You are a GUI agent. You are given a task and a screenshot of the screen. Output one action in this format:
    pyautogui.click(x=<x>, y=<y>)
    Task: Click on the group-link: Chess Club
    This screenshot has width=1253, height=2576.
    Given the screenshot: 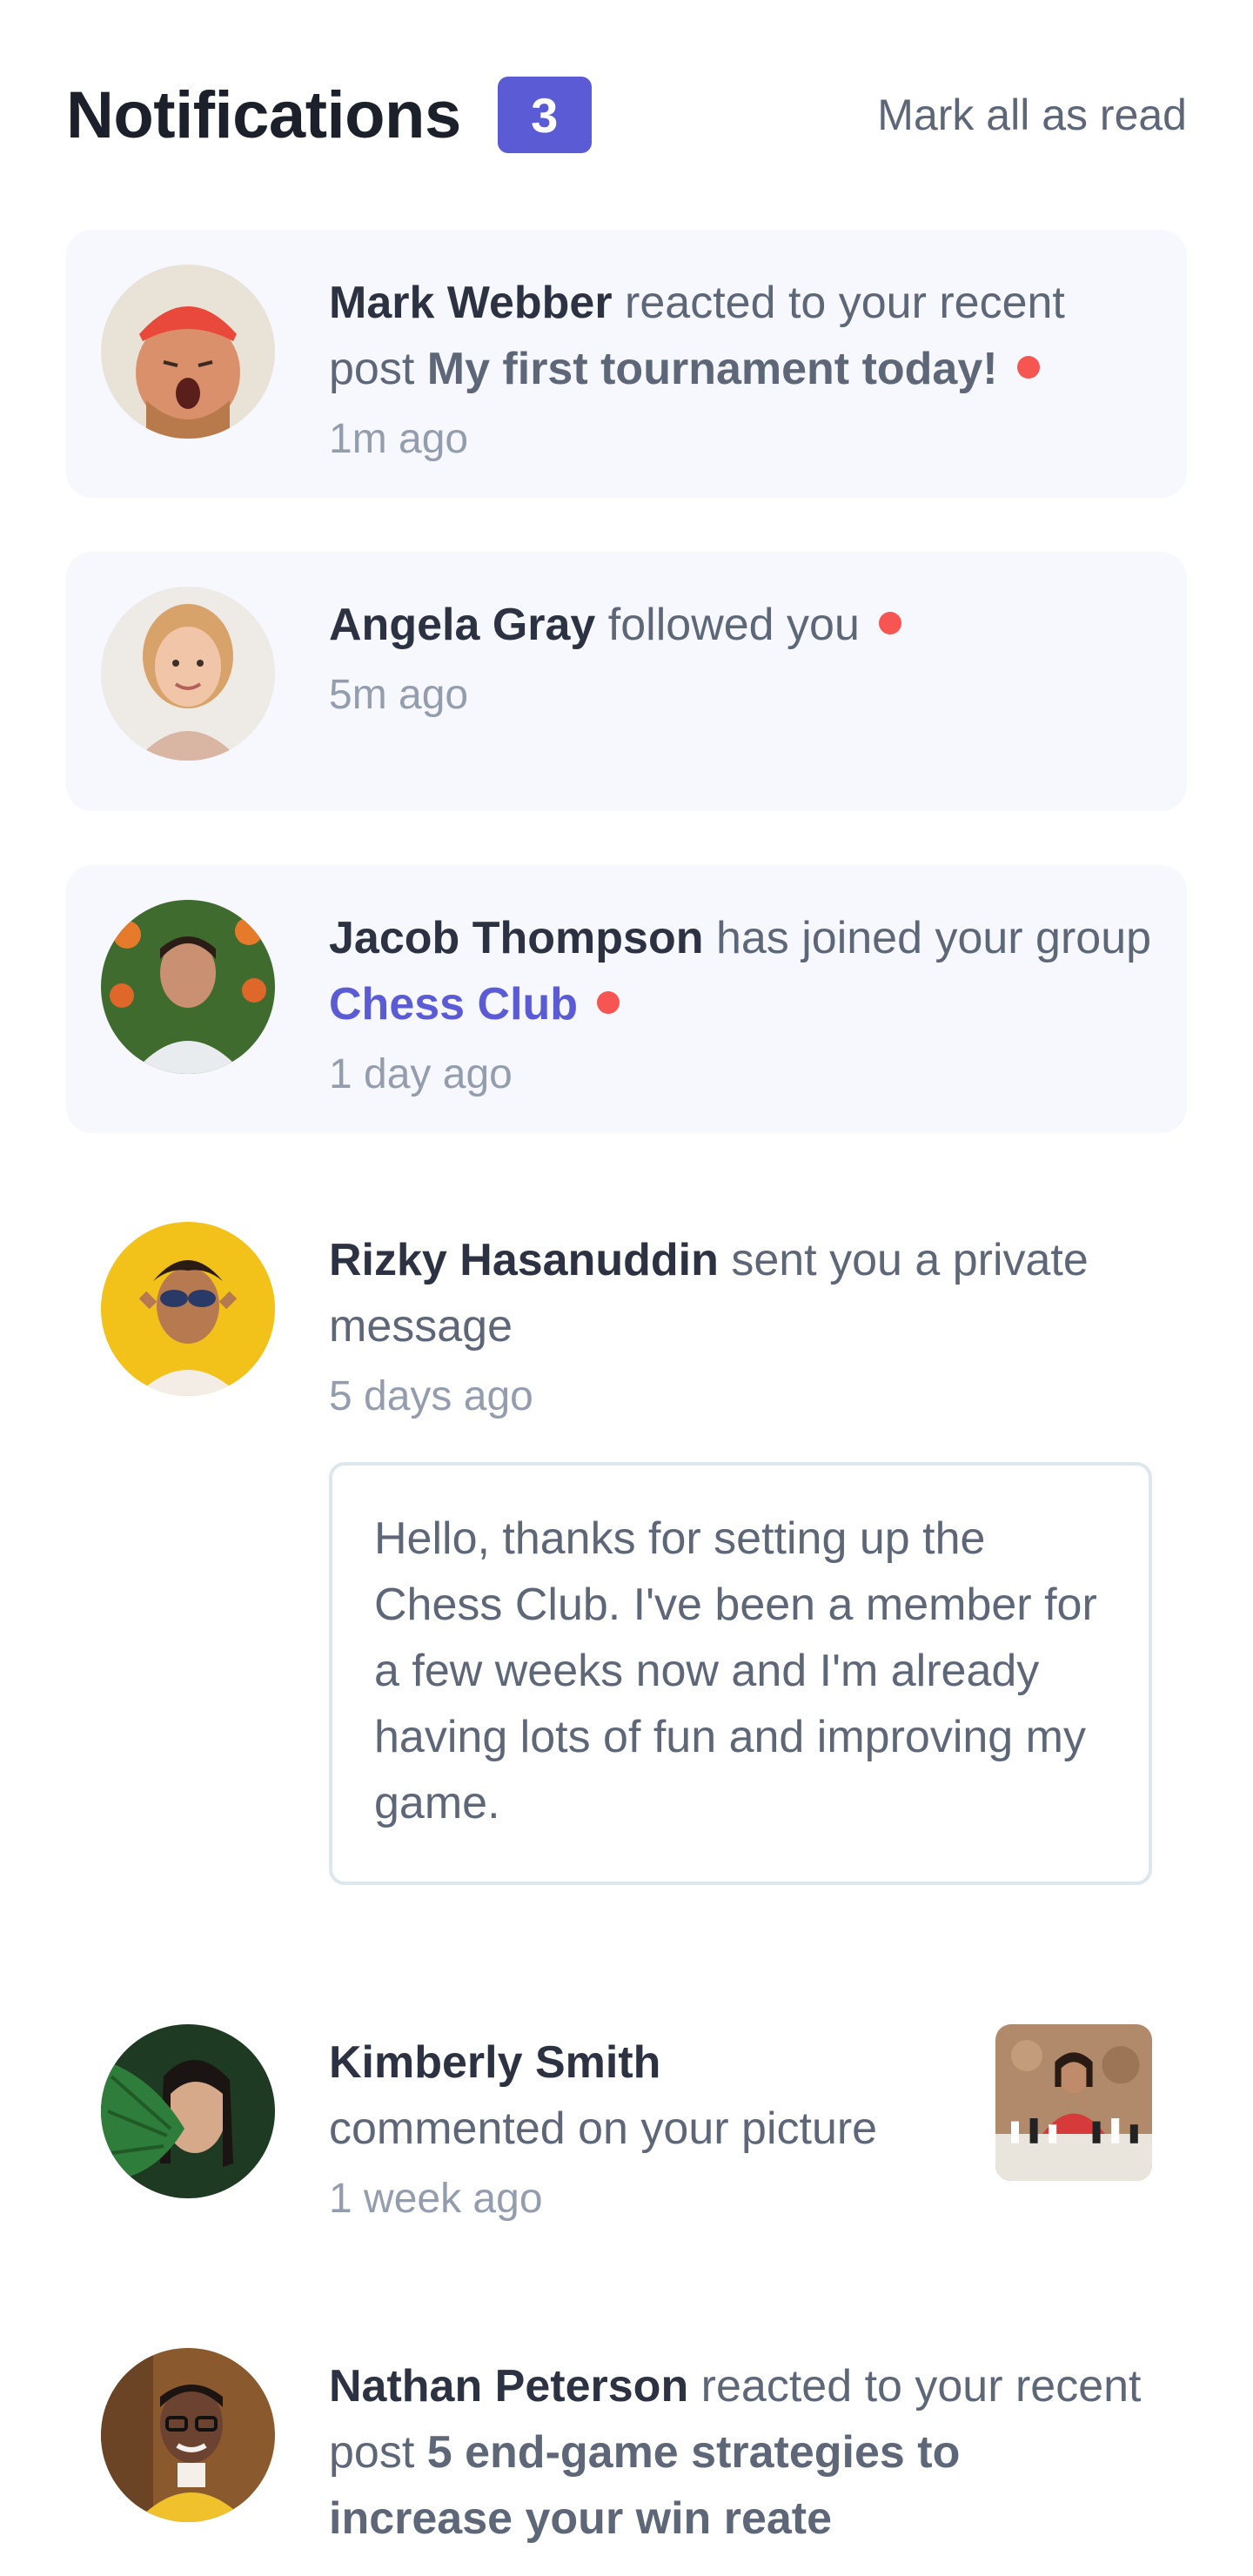 What is the action you would take?
    pyautogui.click(x=453, y=1005)
    